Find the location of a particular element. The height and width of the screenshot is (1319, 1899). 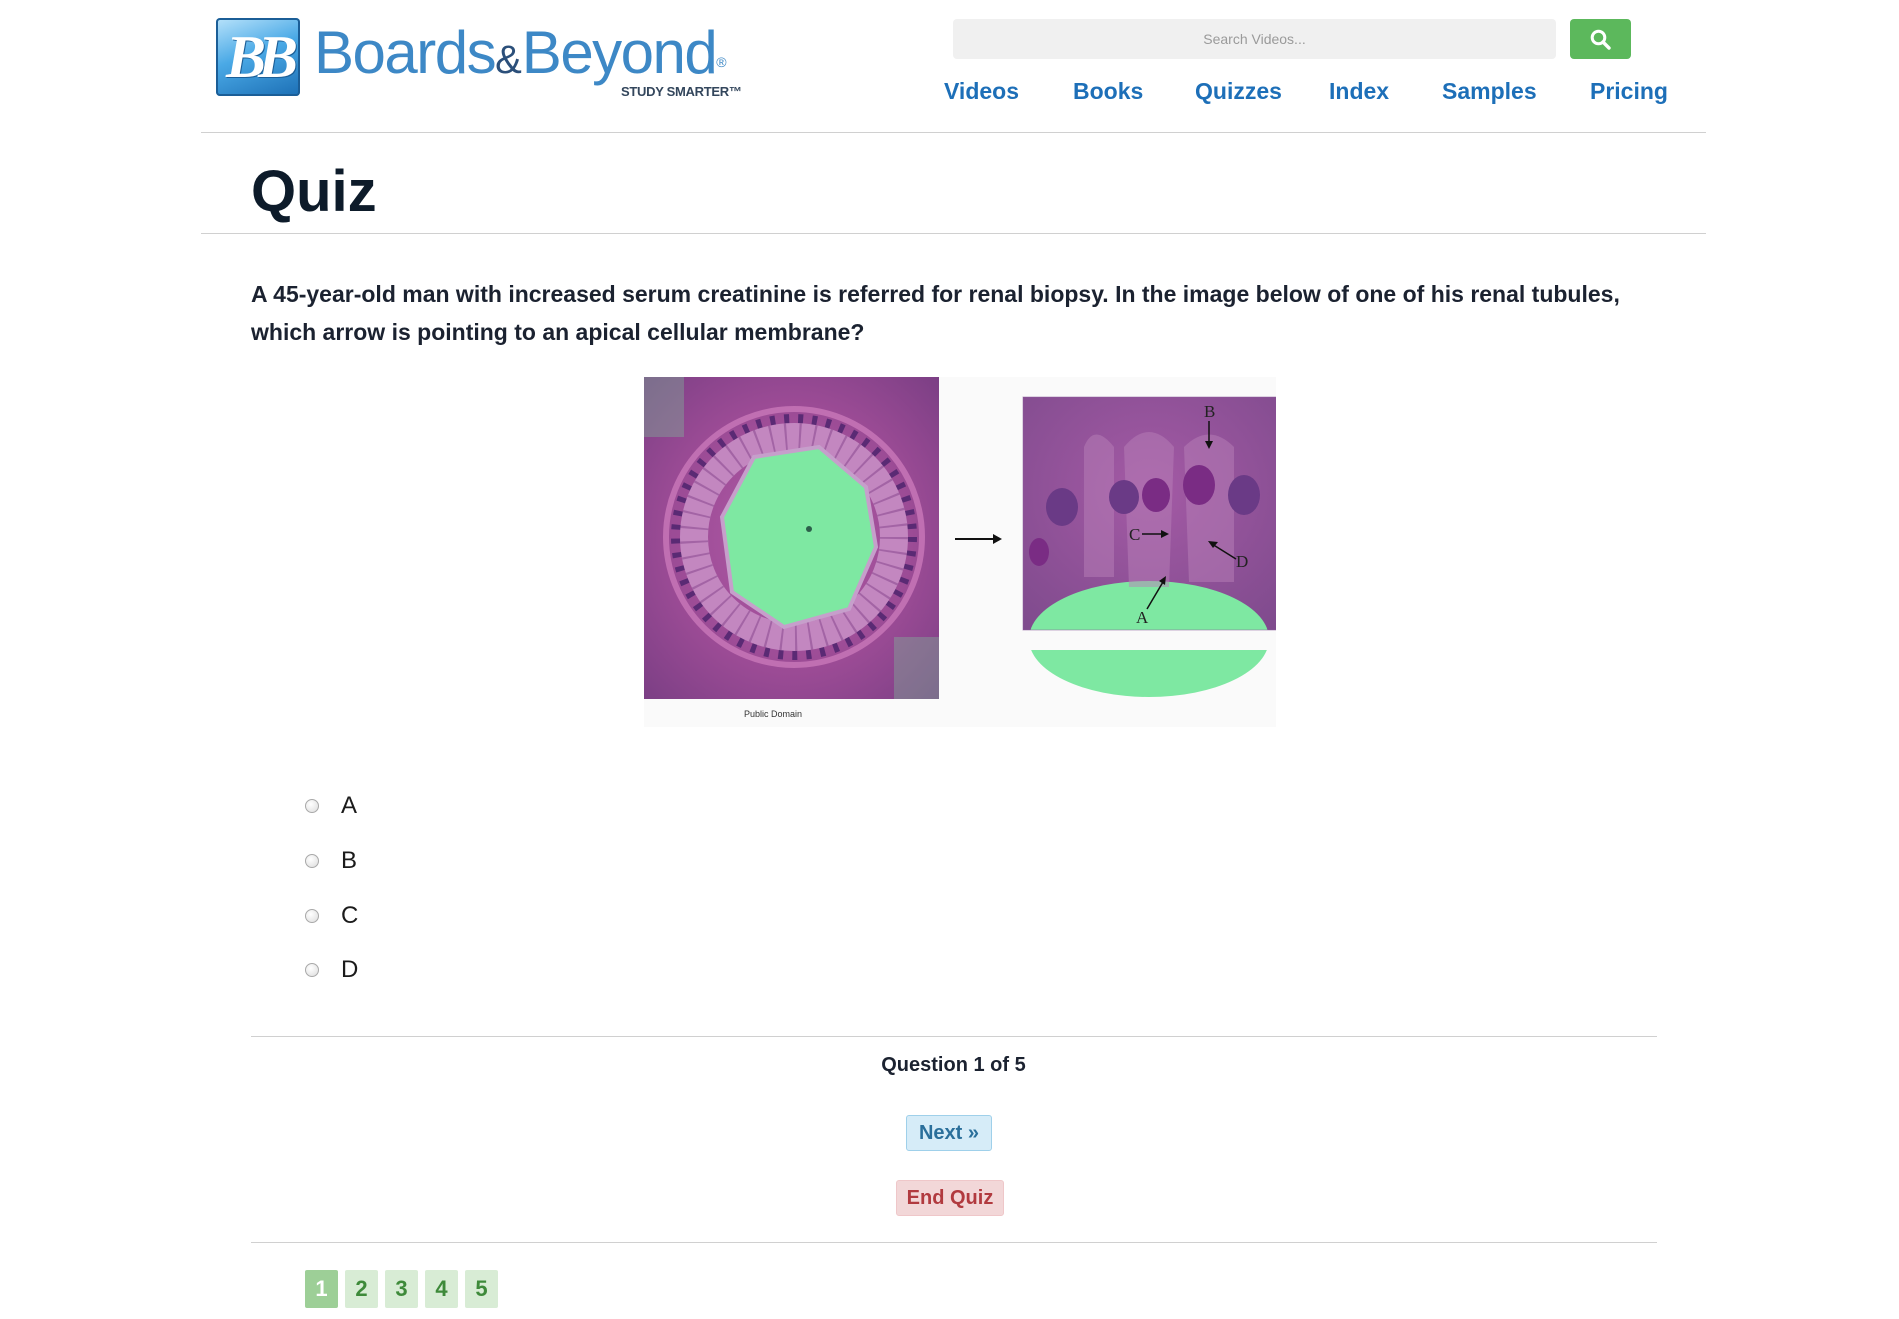

page-button-2: 2 is located at coordinates (361, 1289).